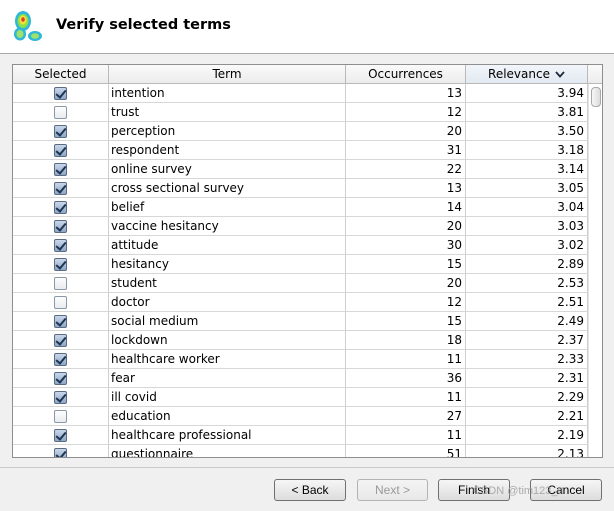  What do you see at coordinates (227, 302) in the screenshot?
I see `term-cell: doctor` at bounding box center [227, 302].